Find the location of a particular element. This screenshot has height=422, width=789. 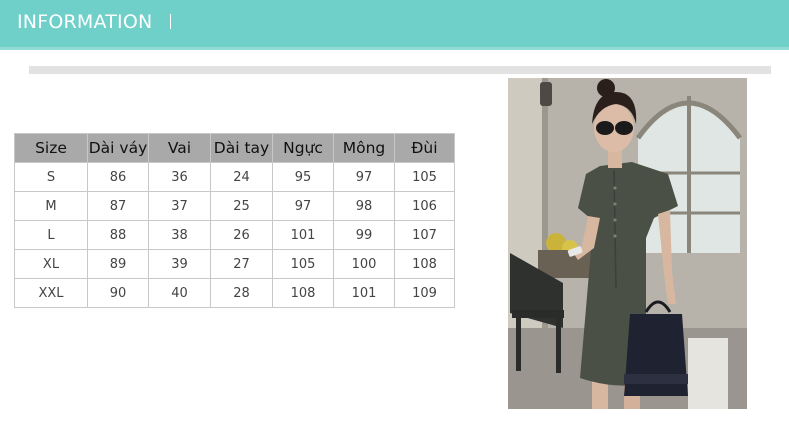

table-cell: 40 is located at coordinates (179, 293).